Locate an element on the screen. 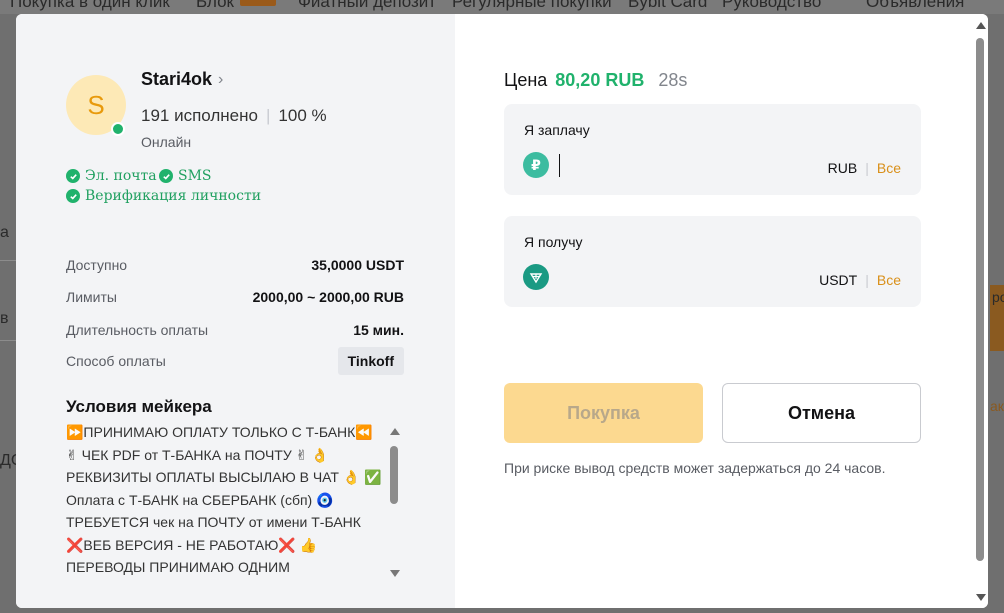 The height and width of the screenshot is (613, 1004). modal-scrollbar is located at coordinates (980, 311).